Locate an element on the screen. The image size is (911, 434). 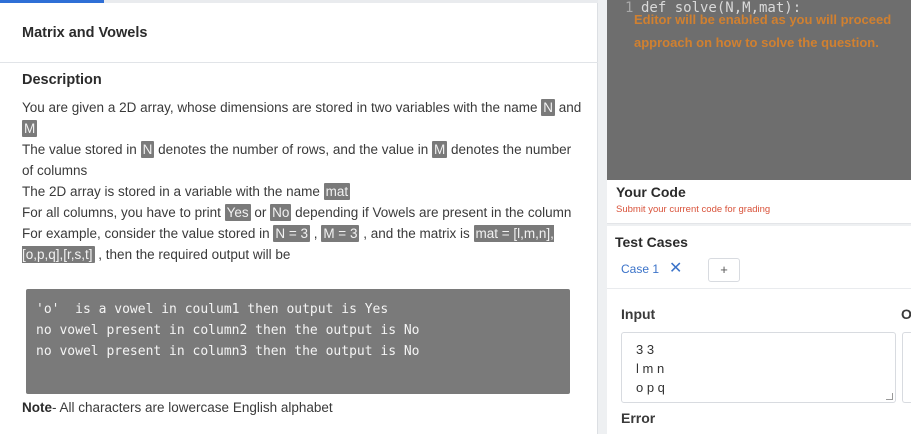
description-text: The value stored in is located at coordinates (81, 149).